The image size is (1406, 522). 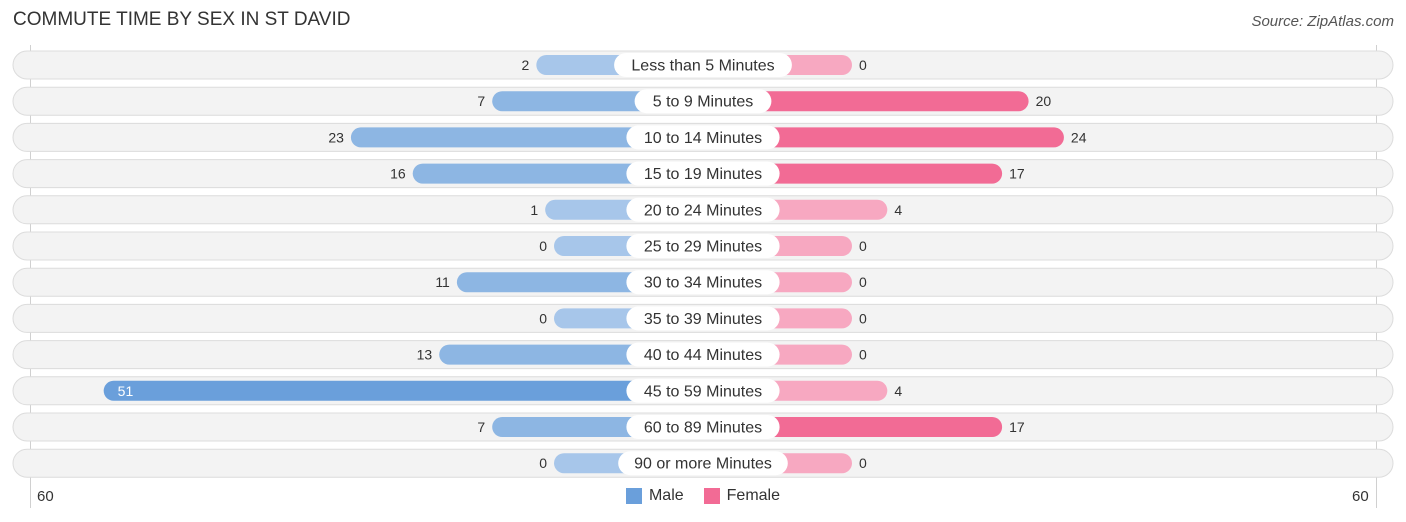 What do you see at coordinates (703, 247) in the screenshot?
I see `category-label: 25 to 29 Minutes` at bounding box center [703, 247].